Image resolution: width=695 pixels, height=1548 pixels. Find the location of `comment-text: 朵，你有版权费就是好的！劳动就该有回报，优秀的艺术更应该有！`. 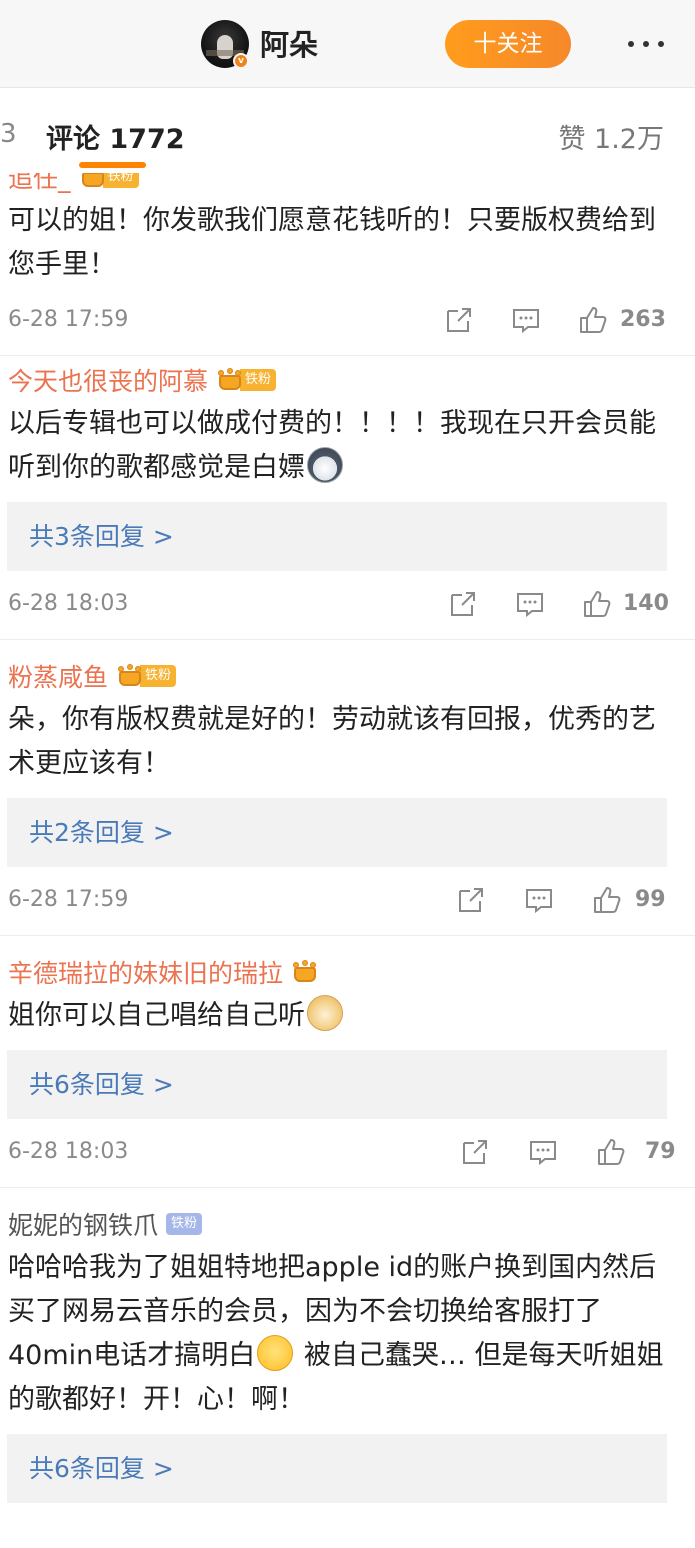

comment-text: 朵，你有版权费就是好的！劳动就该有回报，优秀的艺术更应该有！ is located at coordinates (332, 741).